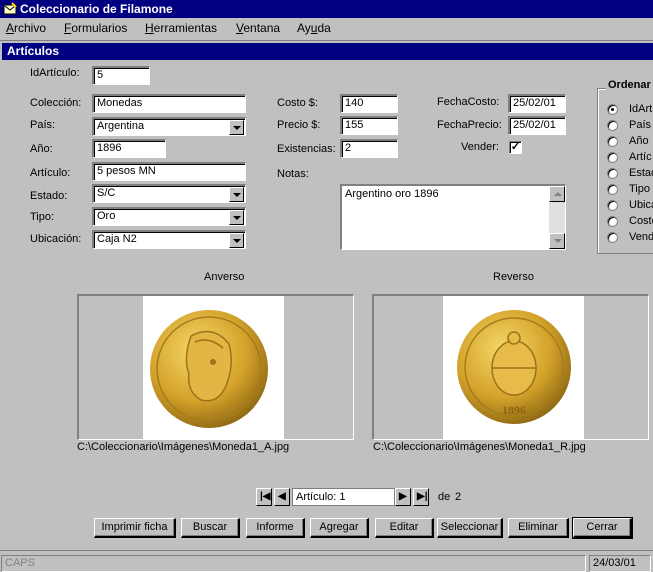 This screenshot has width=653, height=572. What do you see at coordinates (369, 103) in the screenshot?
I see `costo-field: 140` at bounding box center [369, 103].